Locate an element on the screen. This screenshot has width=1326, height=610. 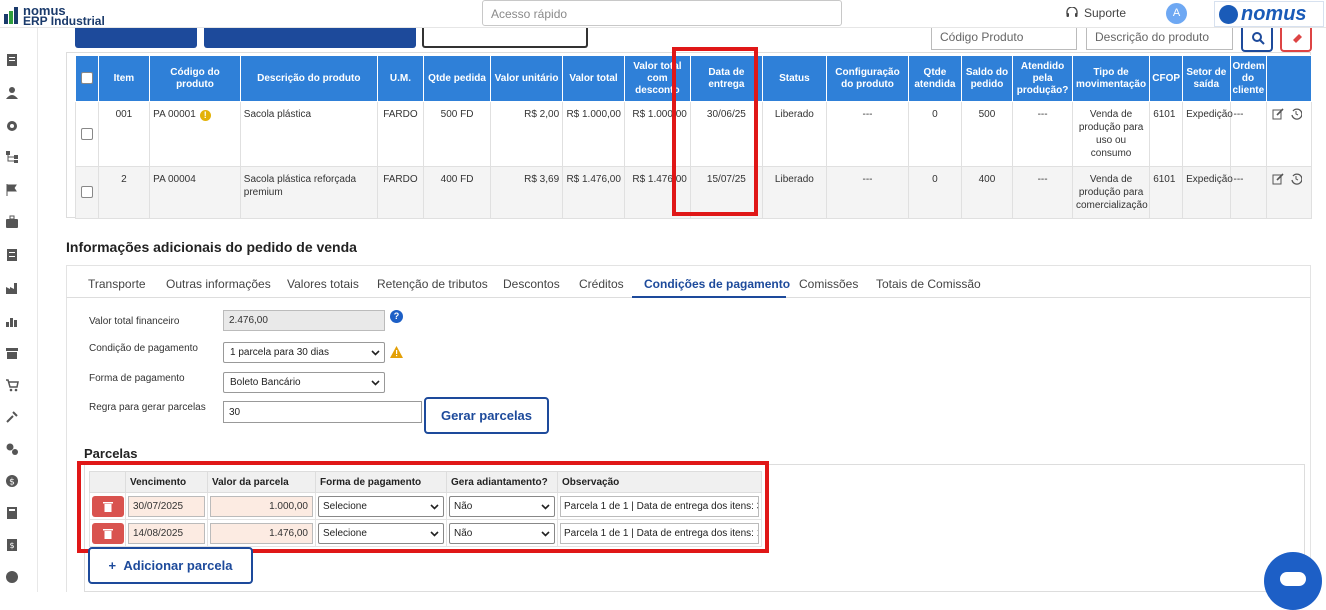
chat-button is located at coordinates (1293, 581).